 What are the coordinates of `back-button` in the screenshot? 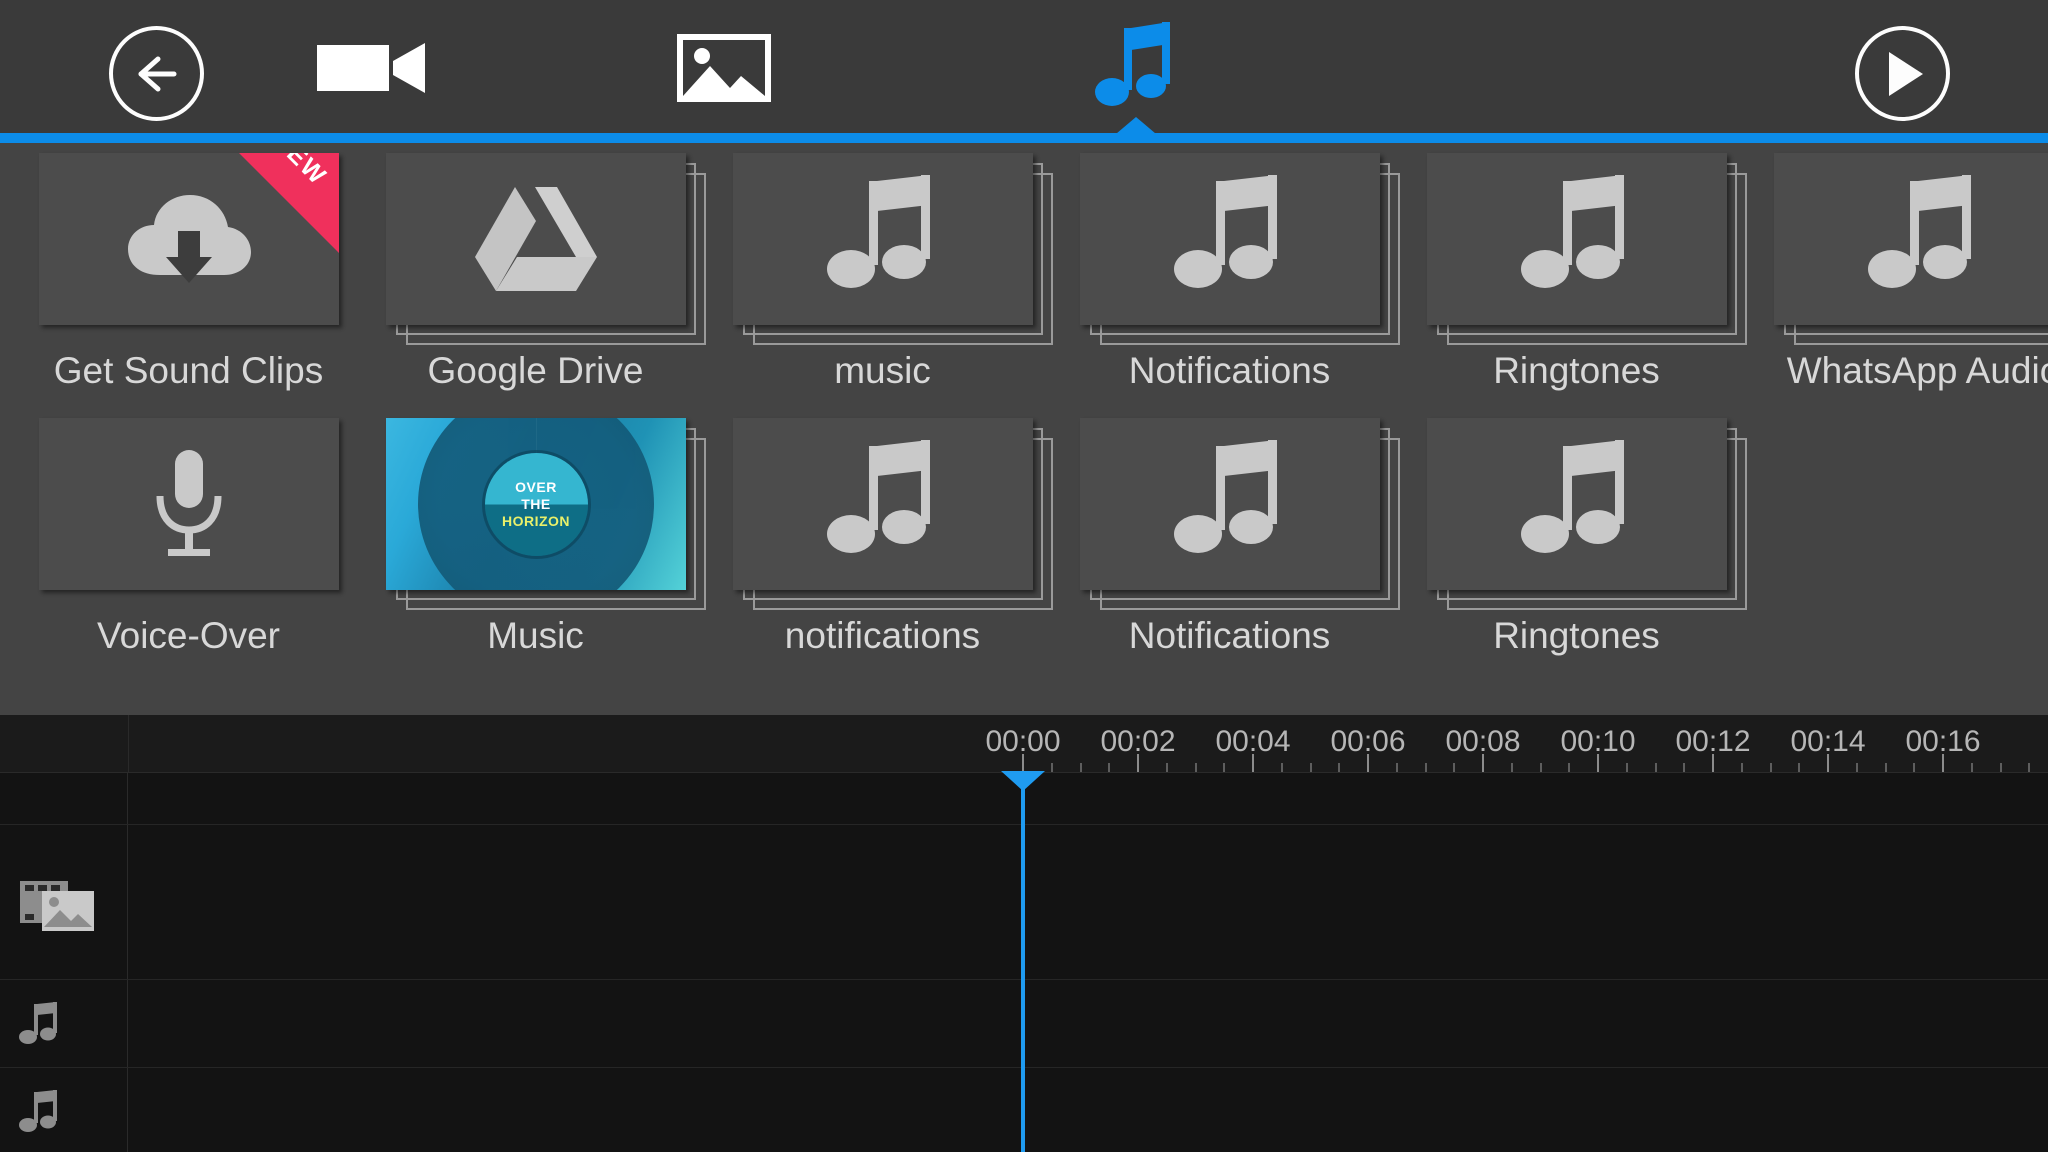 It's located at (156, 73).